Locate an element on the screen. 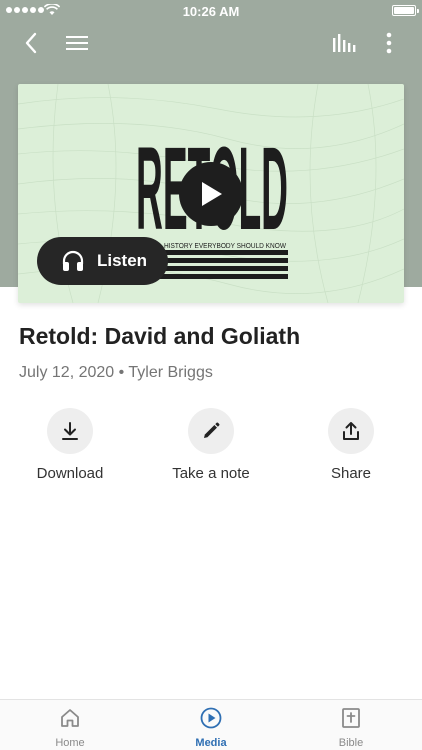 This screenshot has width=422, height=750. tab-bible-label: Bible is located at coordinates (351, 743).